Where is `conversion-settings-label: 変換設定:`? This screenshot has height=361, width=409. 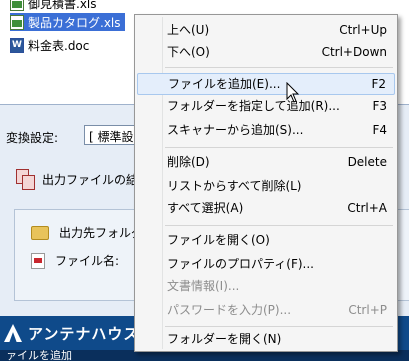
conversion-settings-label: 変換設定: is located at coordinates (32, 138).